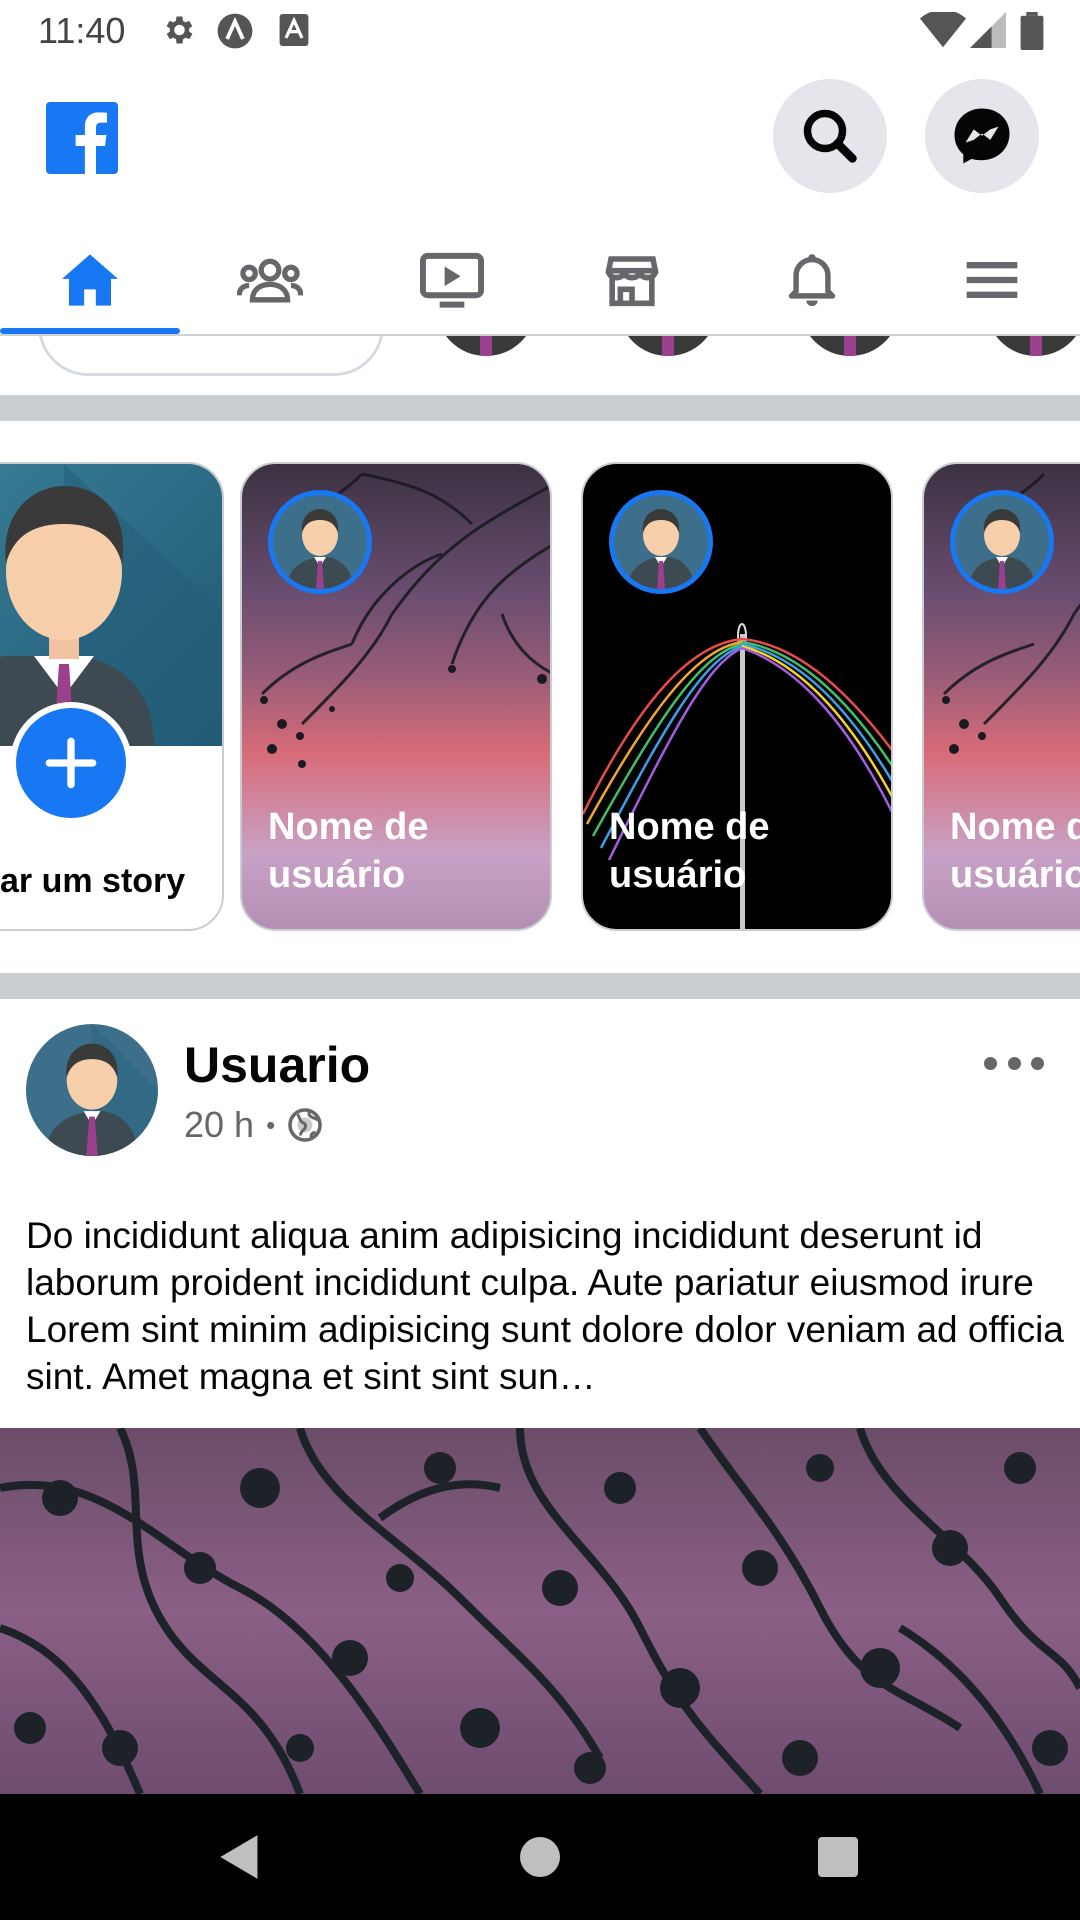 This screenshot has width=1080, height=1920. I want to click on post-options-button, so click(1014, 1063).